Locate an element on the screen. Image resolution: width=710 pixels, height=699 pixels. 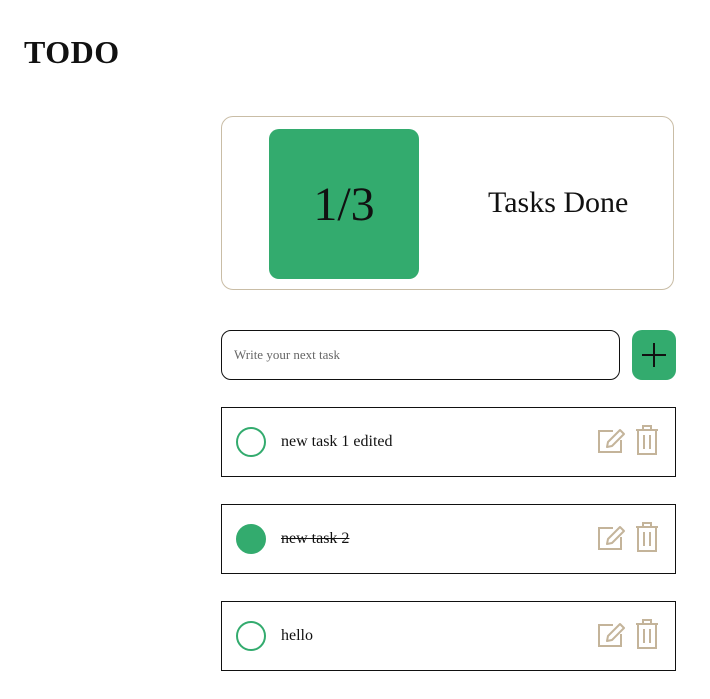
task-text: hello is located at coordinates (297, 635).